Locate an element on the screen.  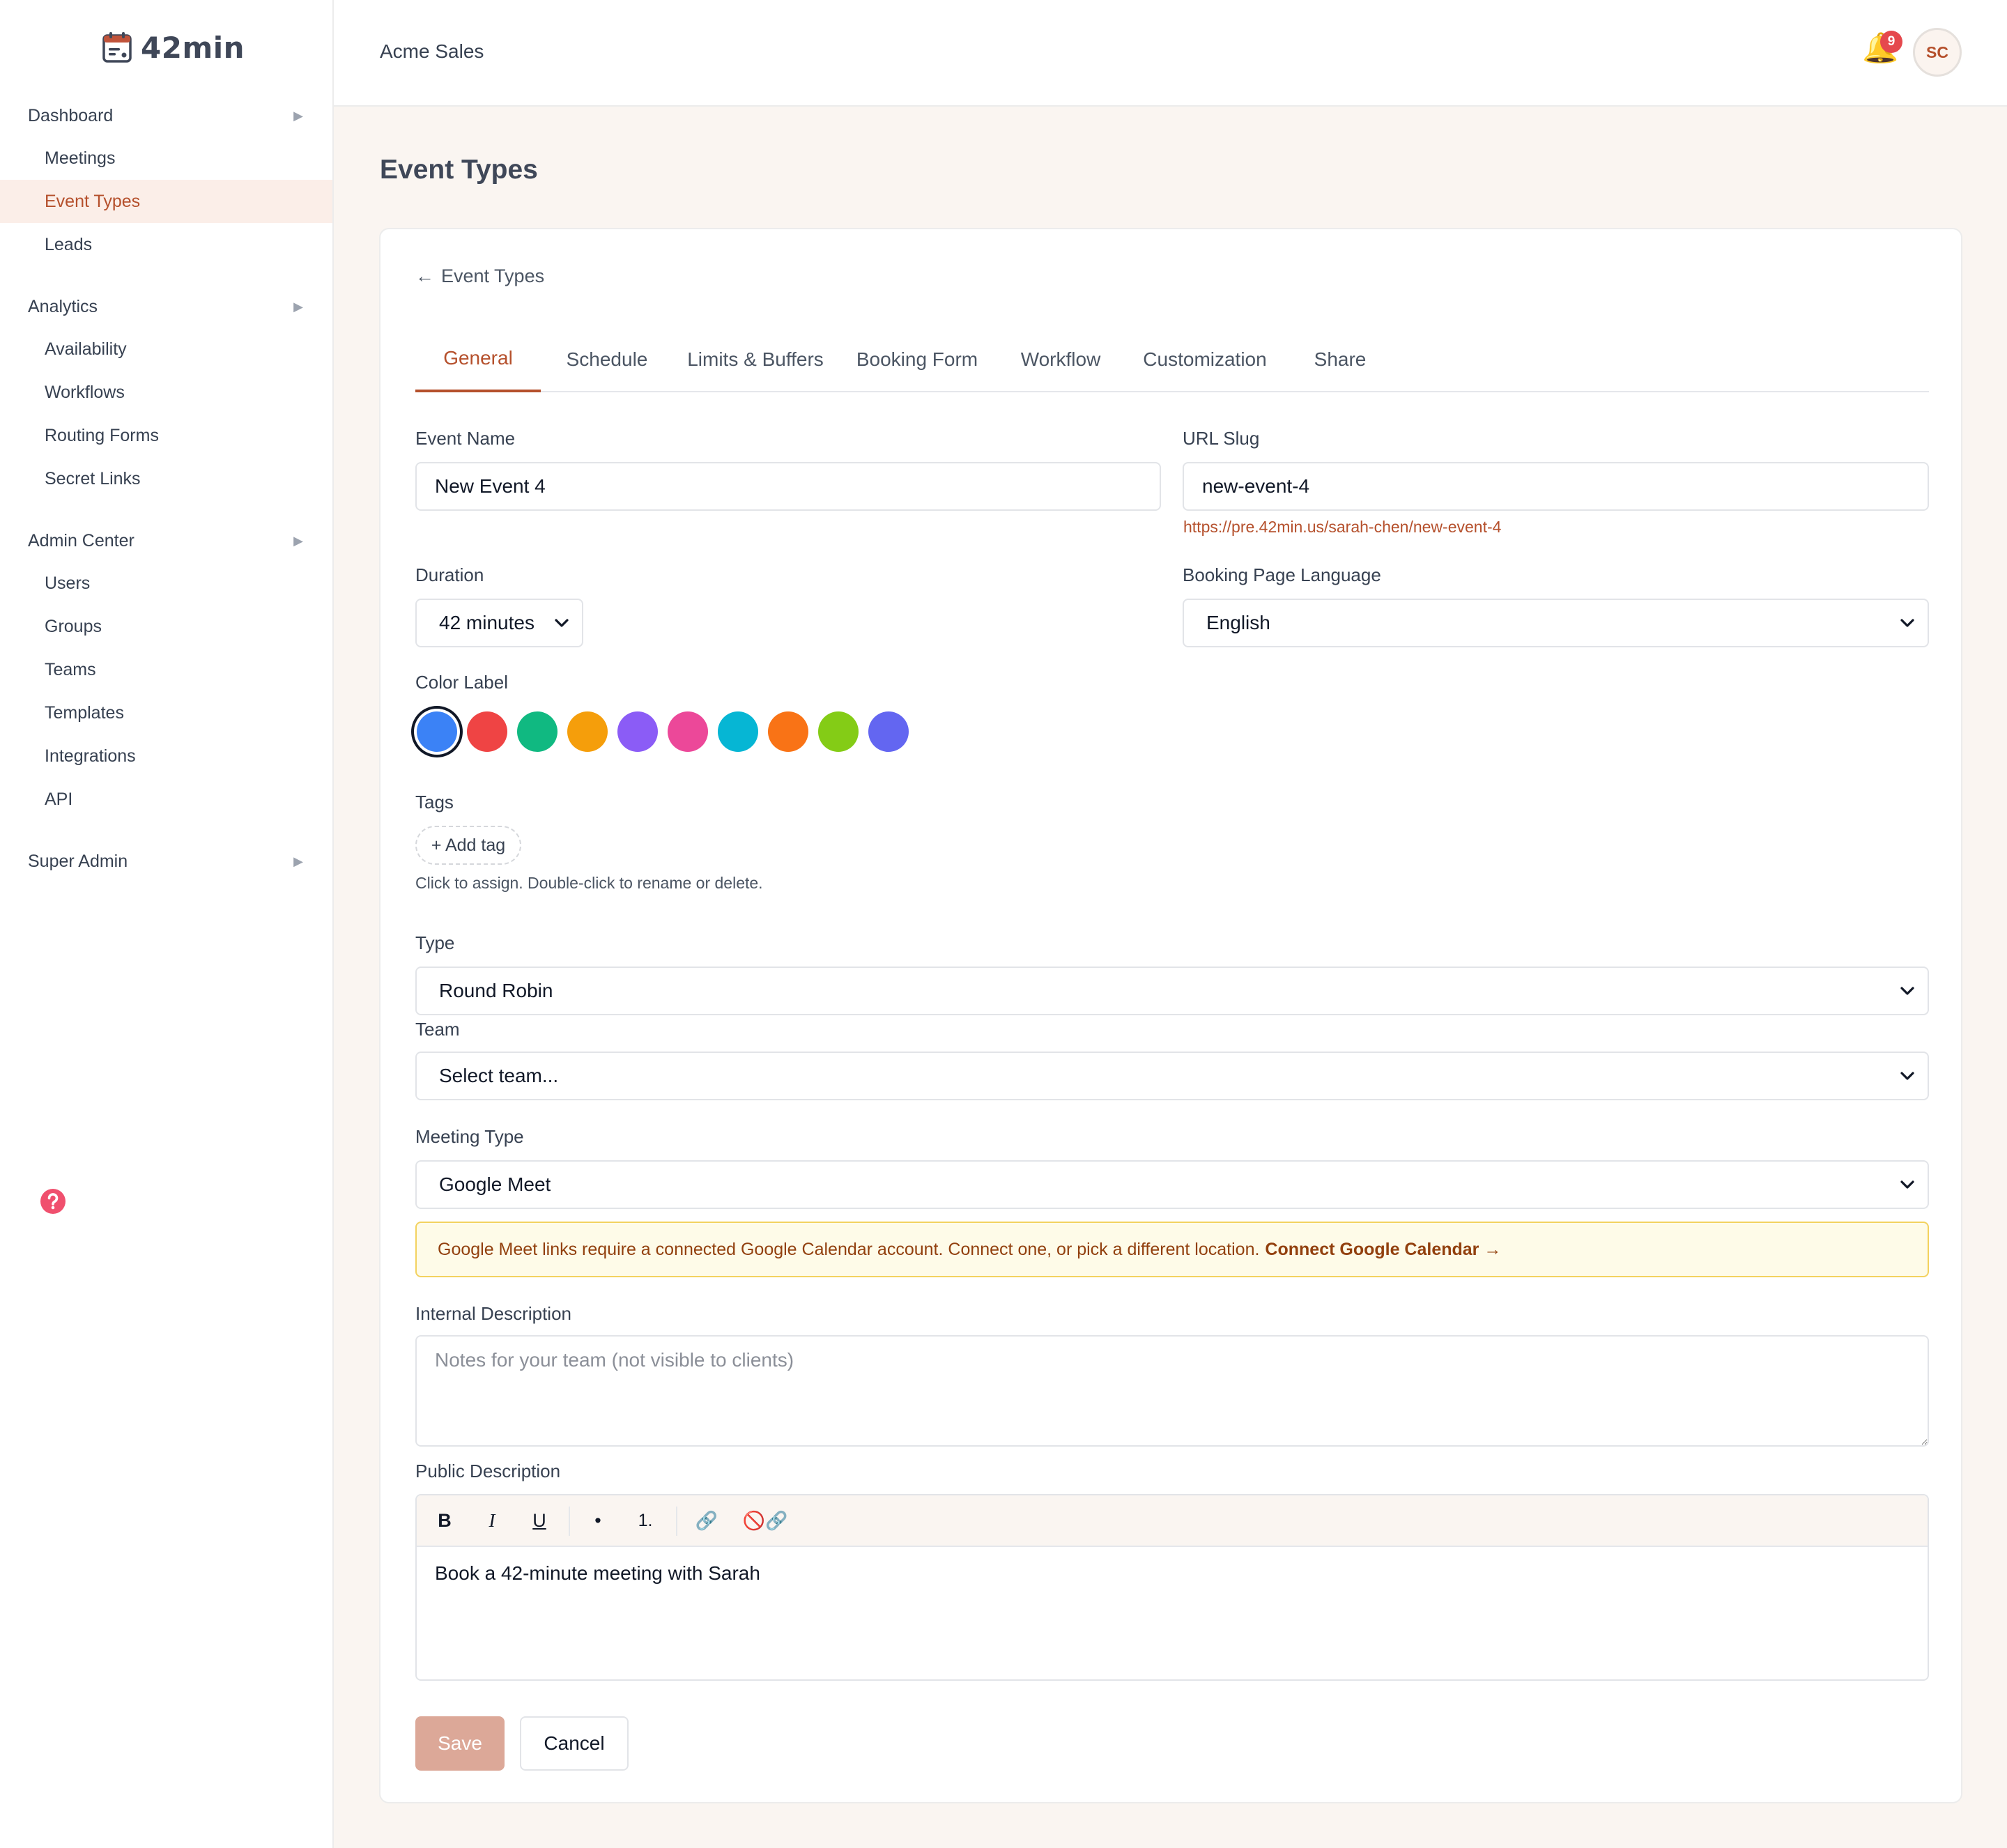
save-button: Save is located at coordinates (460, 1743).